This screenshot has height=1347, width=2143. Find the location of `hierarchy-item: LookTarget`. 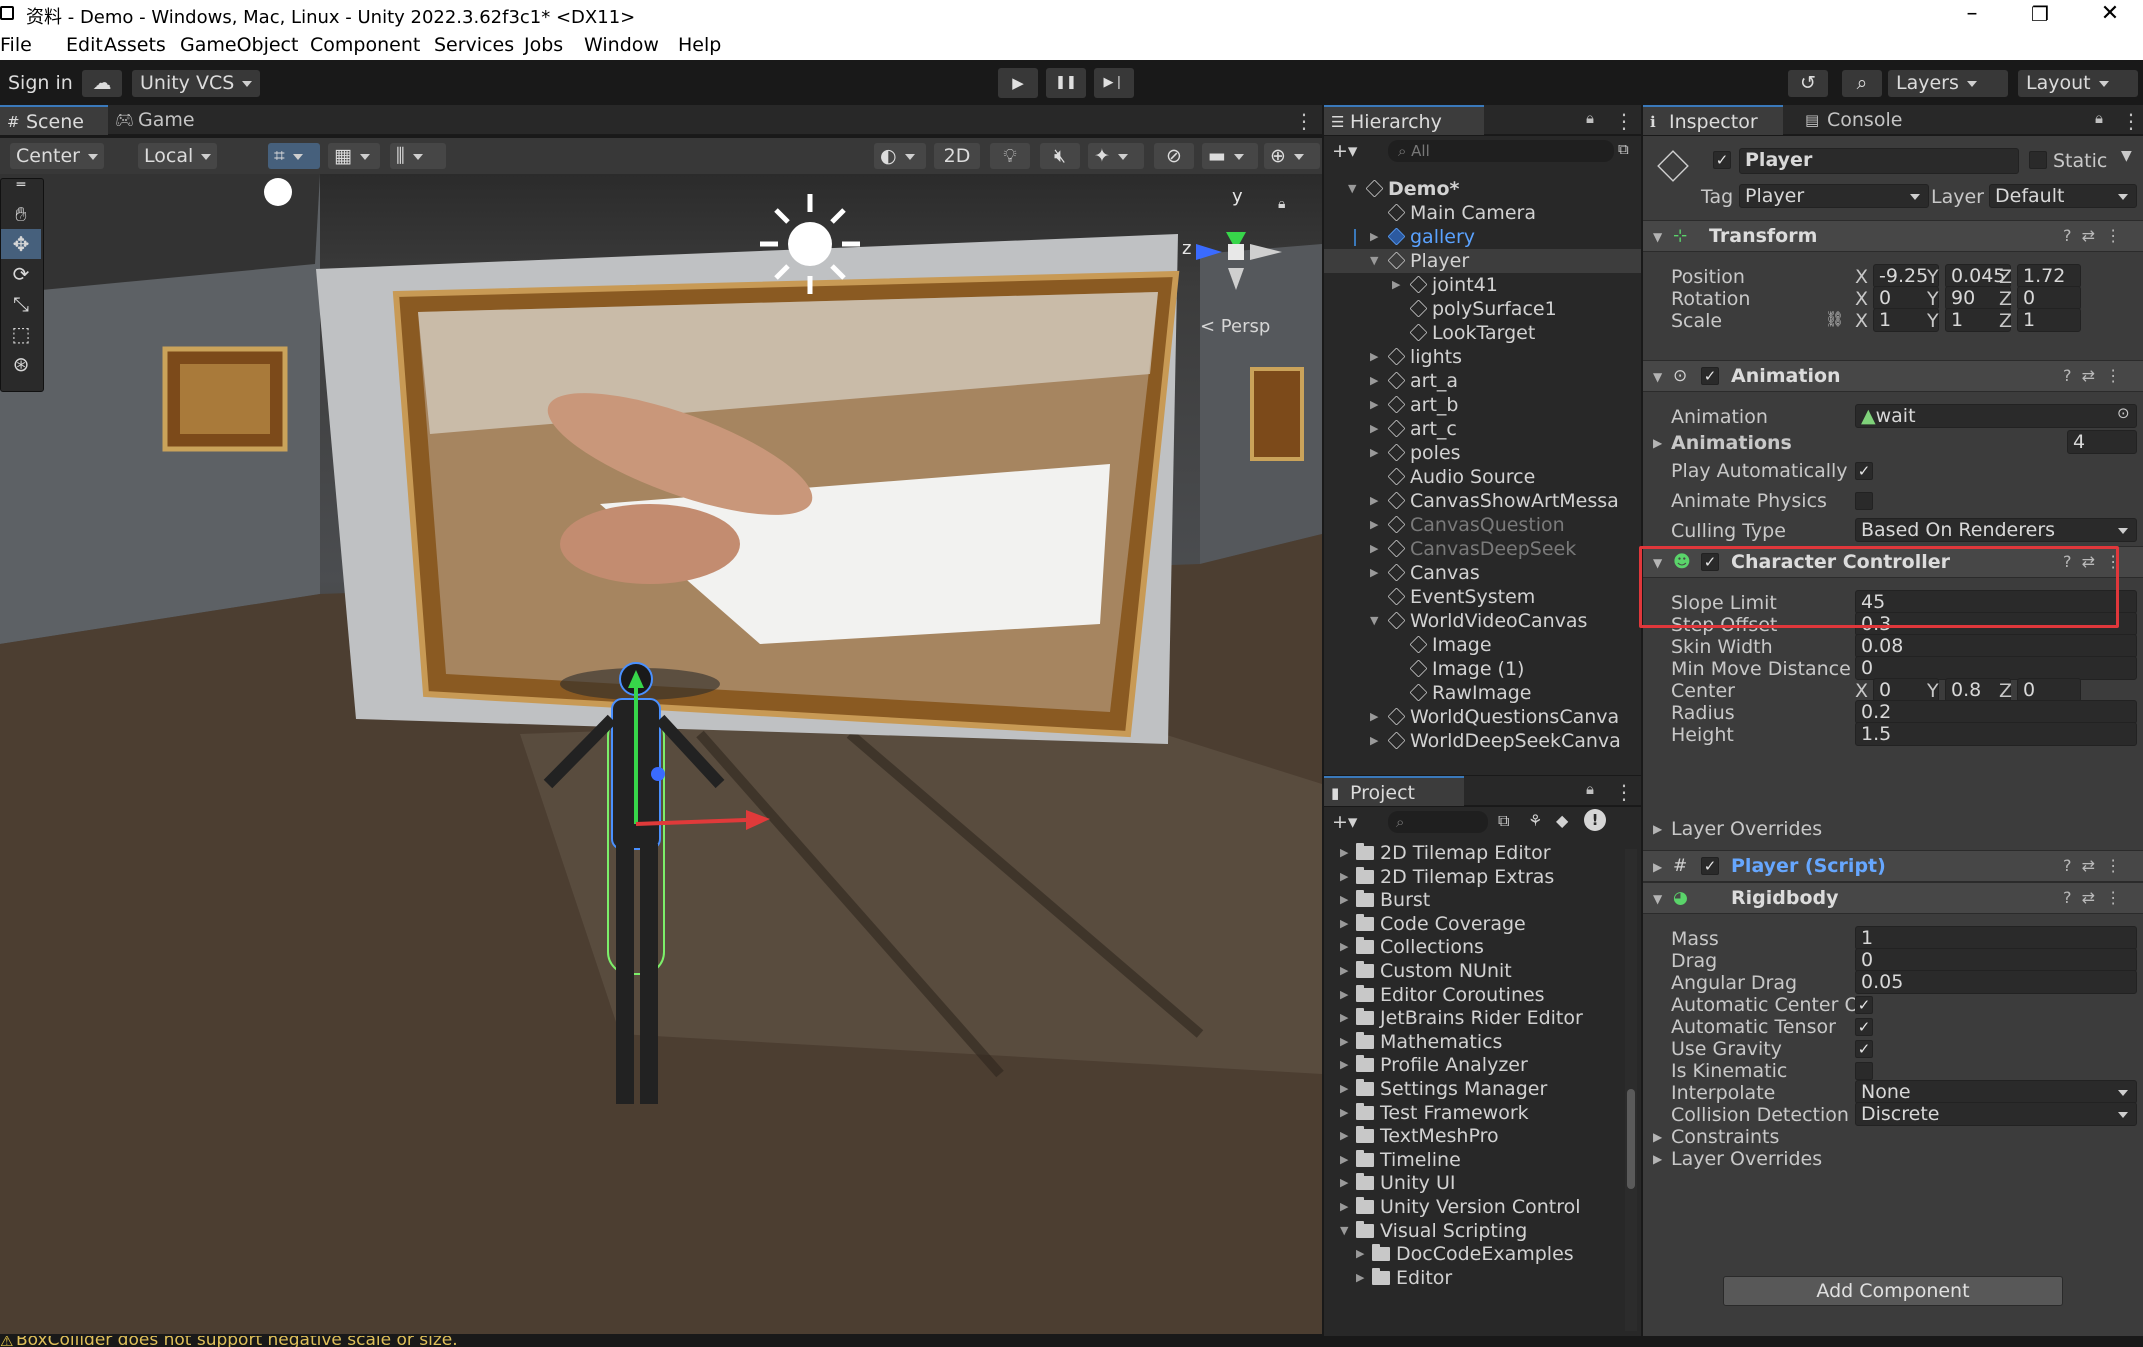

hierarchy-item: LookTarget is located at coordinates (1482, 333).